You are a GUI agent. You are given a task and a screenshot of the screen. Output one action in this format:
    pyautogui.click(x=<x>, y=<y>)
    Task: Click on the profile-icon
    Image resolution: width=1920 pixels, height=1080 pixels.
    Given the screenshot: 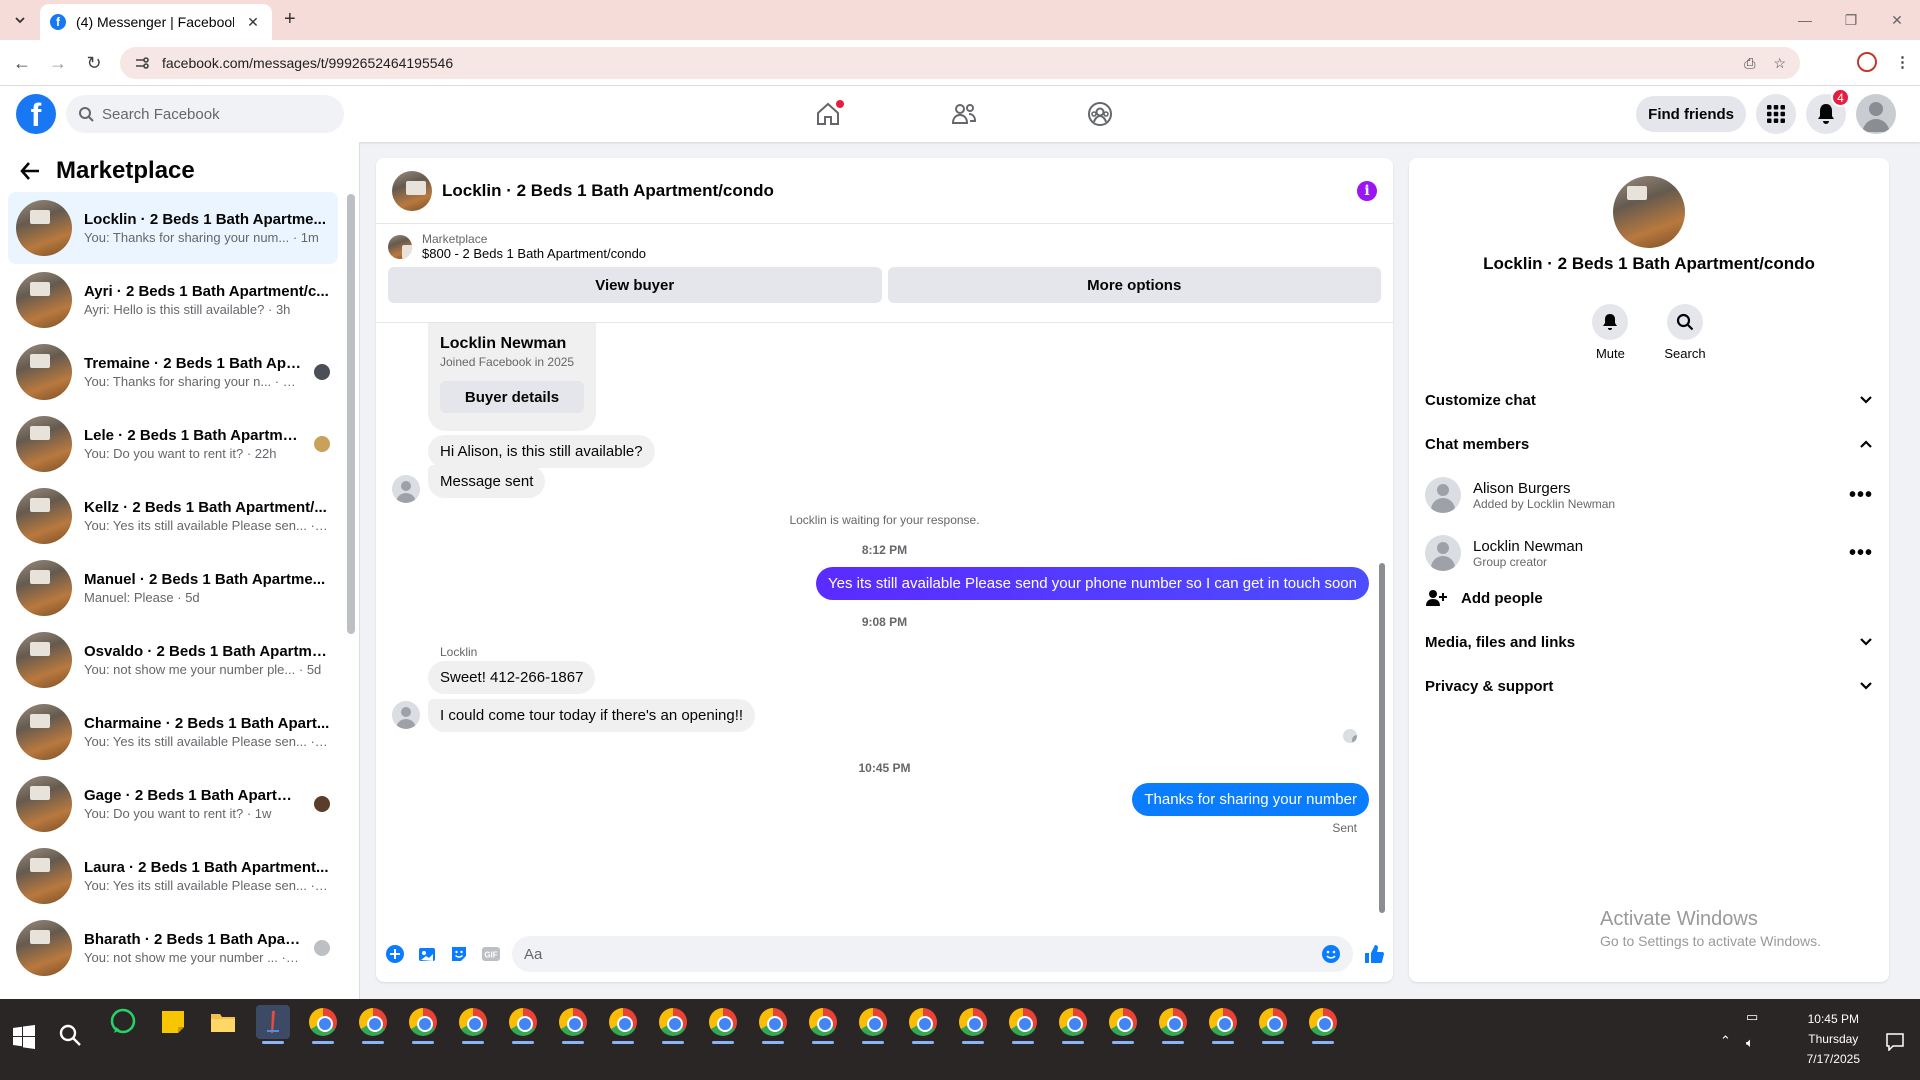 What is the action you would take?
    pyautogui.click(x=1867, y=62)
    